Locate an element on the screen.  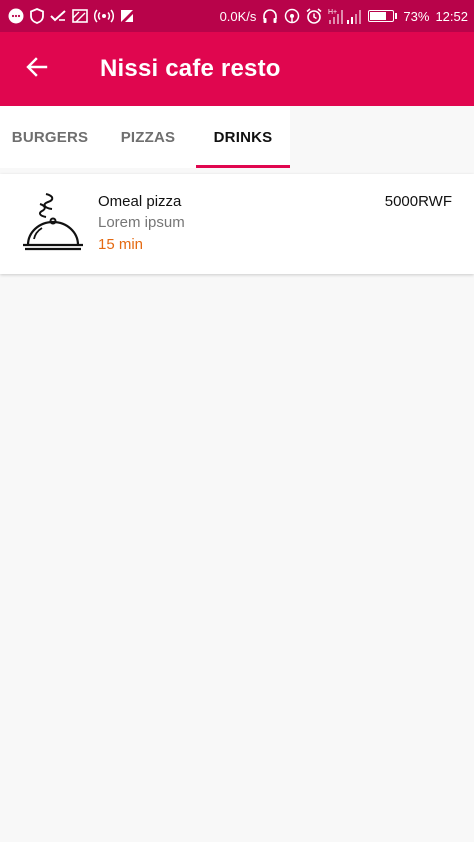
shield-icon is located at coordinates (37, 16).